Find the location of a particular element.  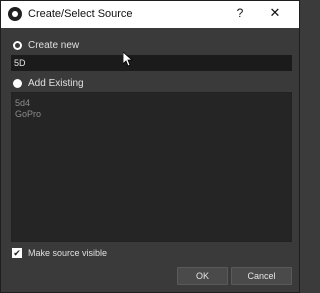

create-new-label: Create new is located at coordinates (54, 45).